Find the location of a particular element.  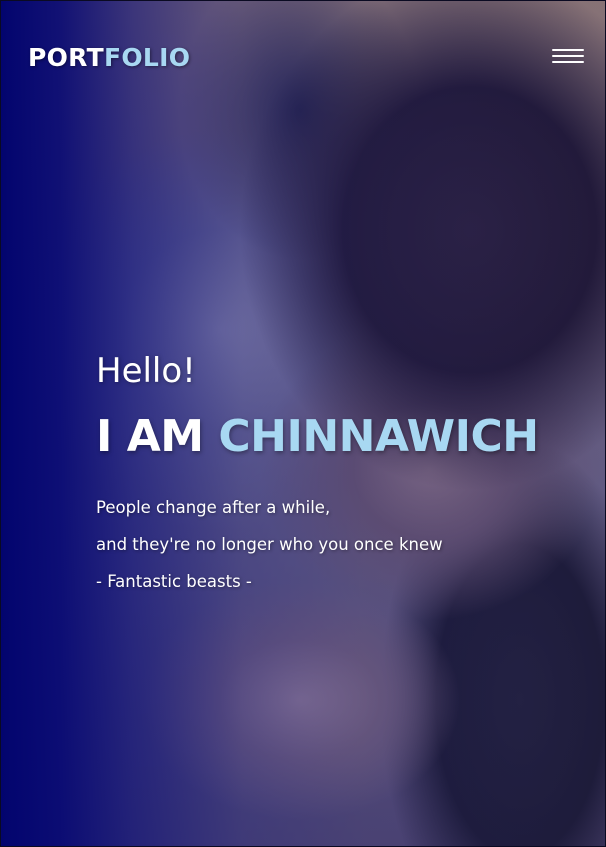

menu-bar-middle is located at coordinates (568, 56).